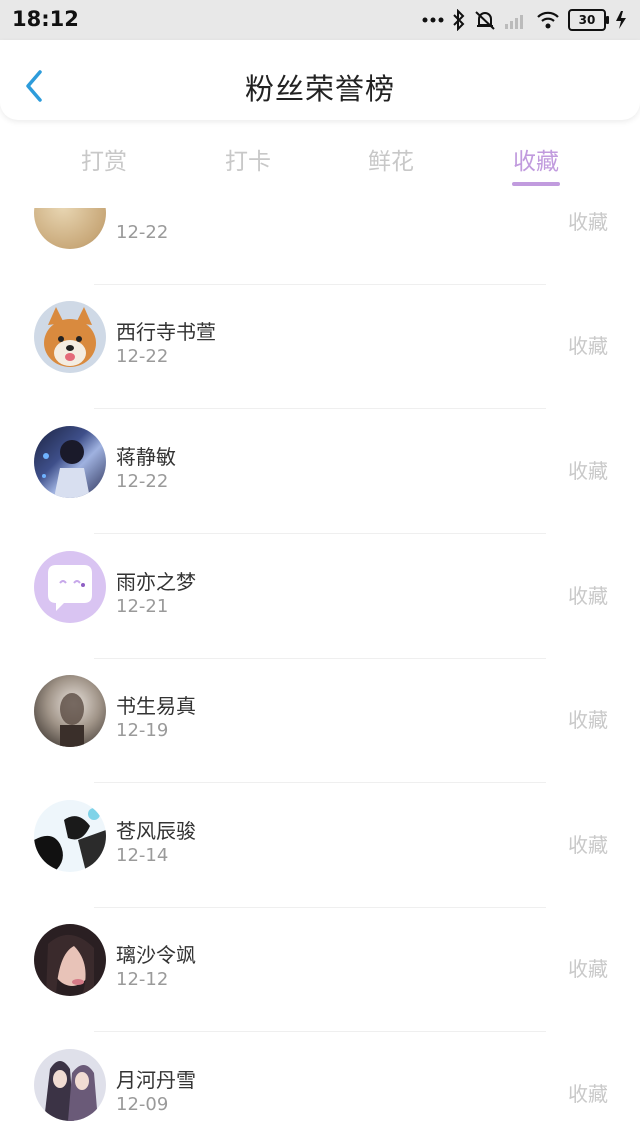 This screenshot has width=640, height=1138. I want to click on charging-icon, so click(621, 20).